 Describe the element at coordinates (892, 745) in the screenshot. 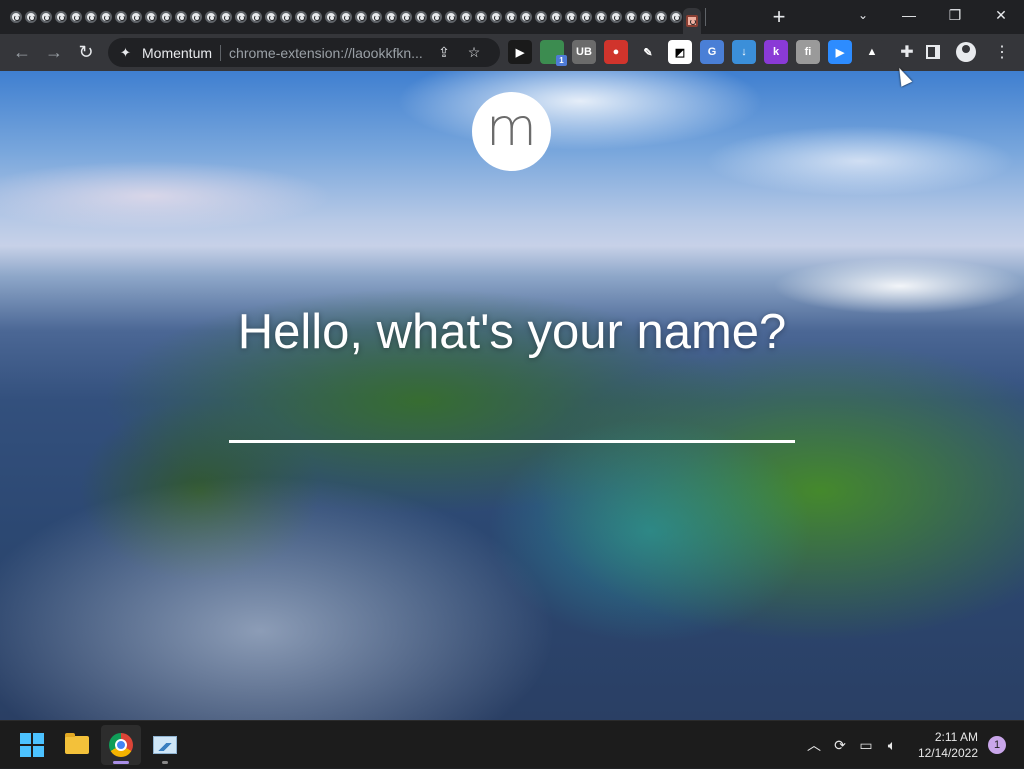

I see `volume-icon: 🔈︎` at that location.